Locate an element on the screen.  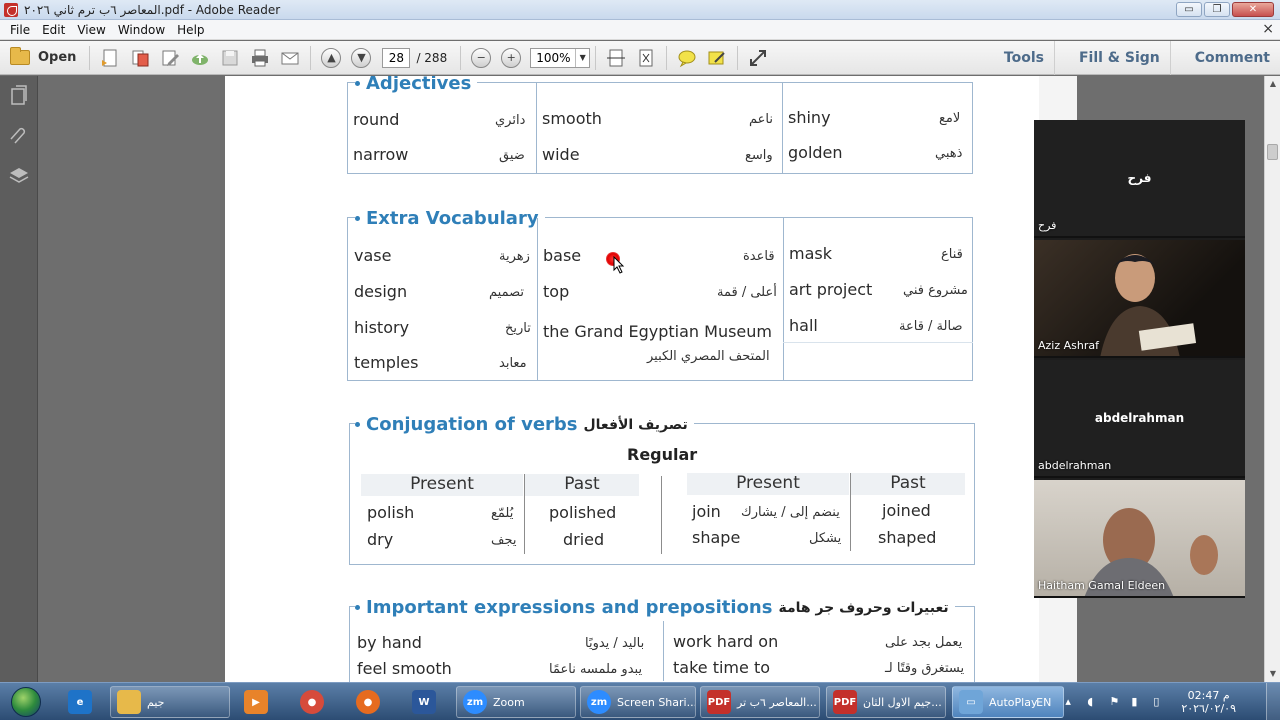
start-button is located at coordinates (26, 702).